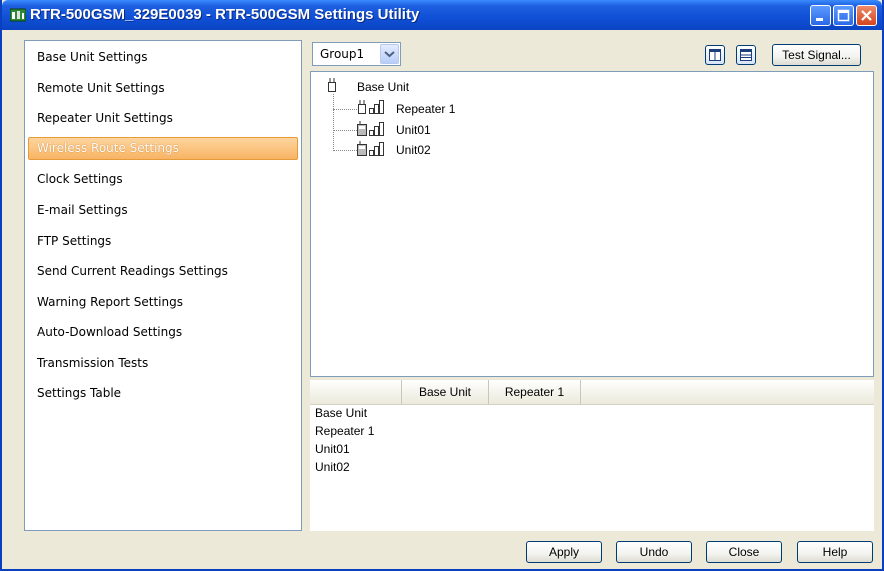 The height and width of the screenshot is (571, 884). Describe the element at coordinates (819, 19) in the screenshot. I see `minimize-icon` at that location.